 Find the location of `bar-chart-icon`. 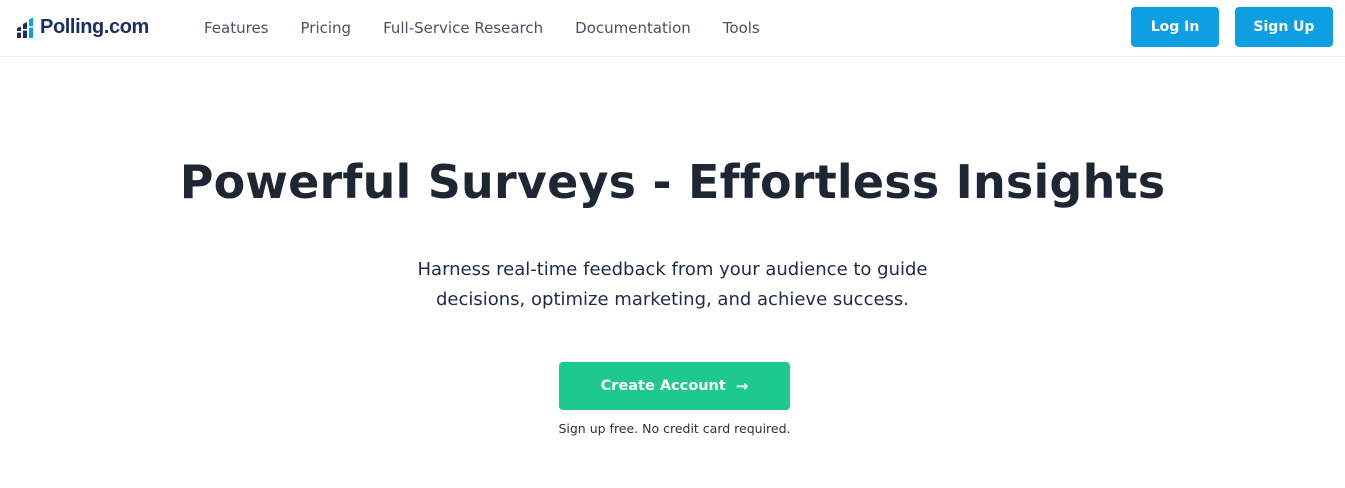

bar-chart-icon is located at coordinates (25, 27).